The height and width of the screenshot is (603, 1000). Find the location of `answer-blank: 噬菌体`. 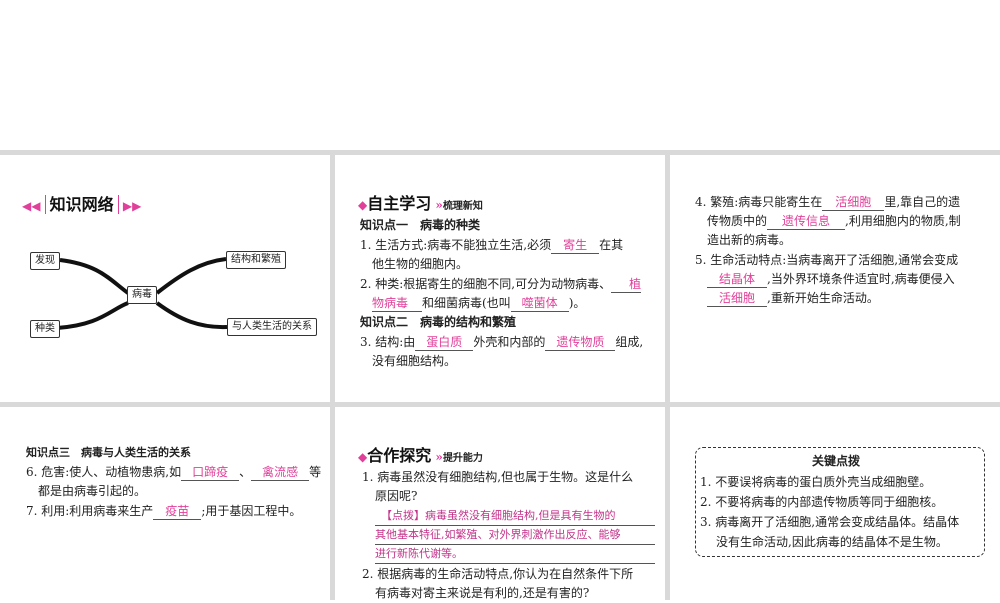

answer-blank: 噬菌体 is located at coordinates (539, 304).